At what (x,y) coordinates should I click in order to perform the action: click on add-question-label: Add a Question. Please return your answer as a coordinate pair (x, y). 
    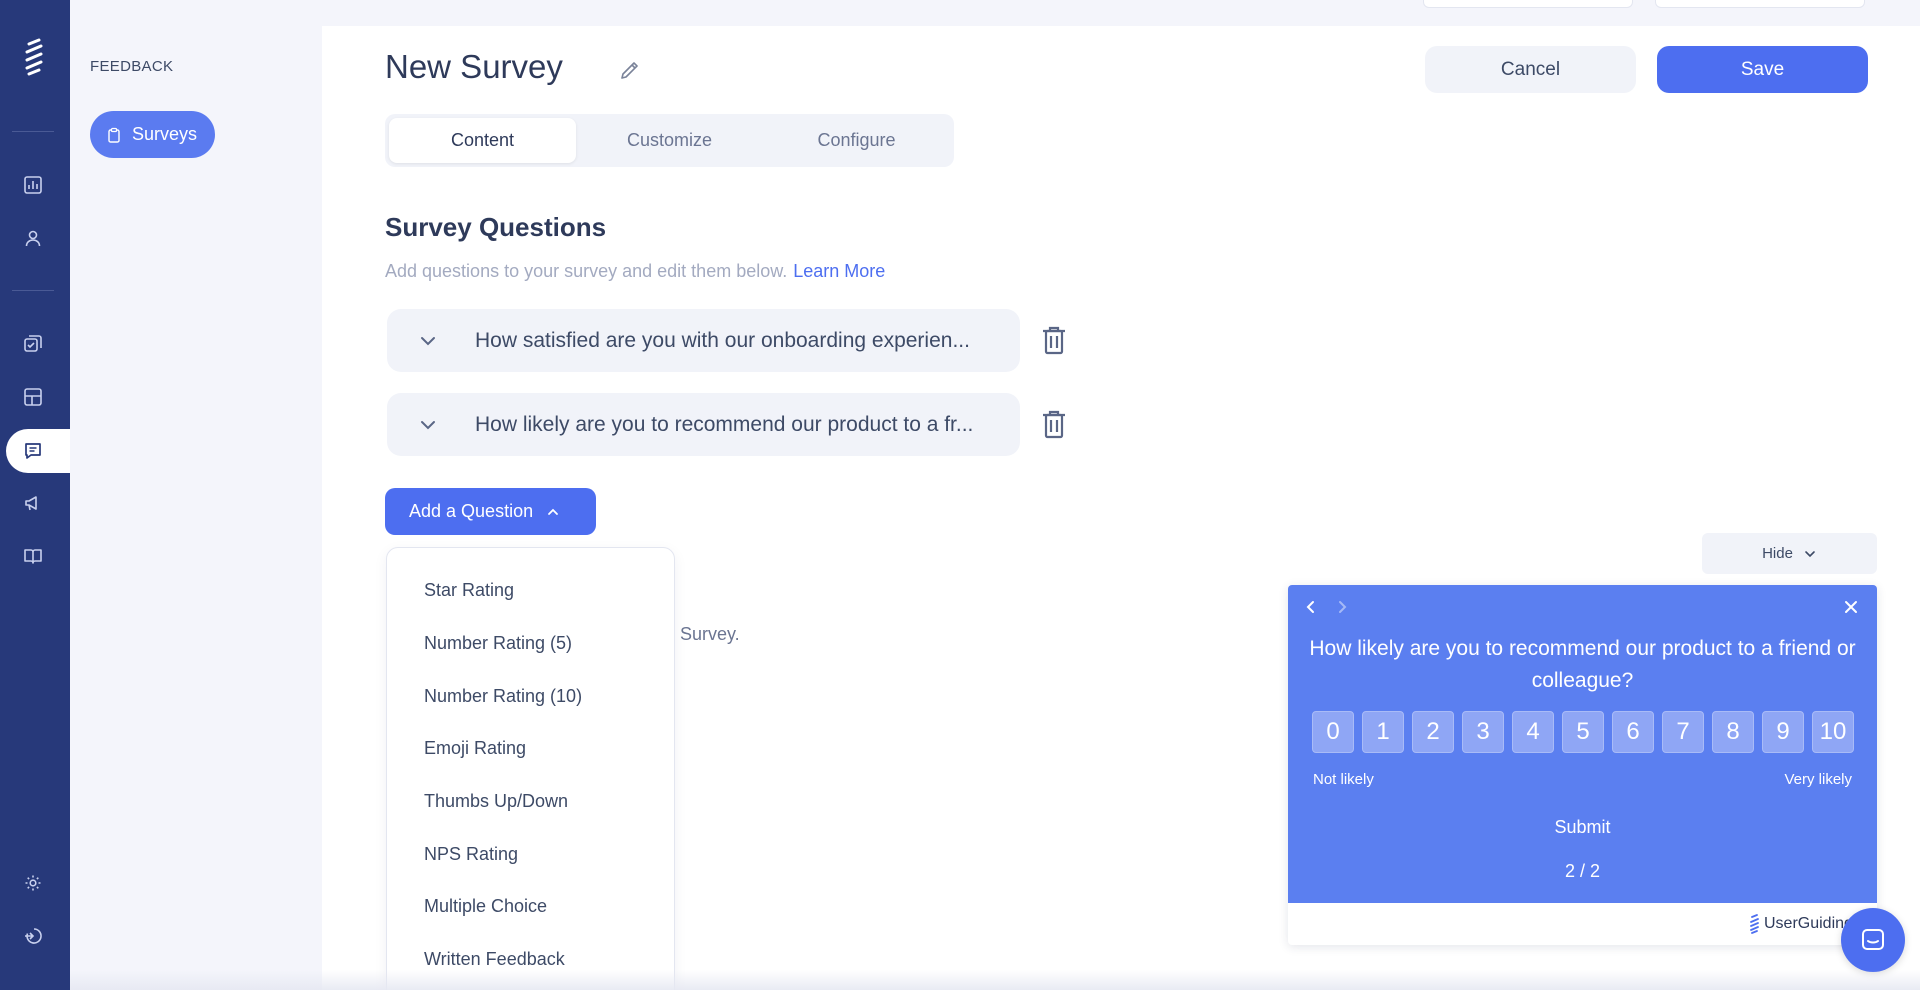
    Looking at the image, I should click on (471, 511).